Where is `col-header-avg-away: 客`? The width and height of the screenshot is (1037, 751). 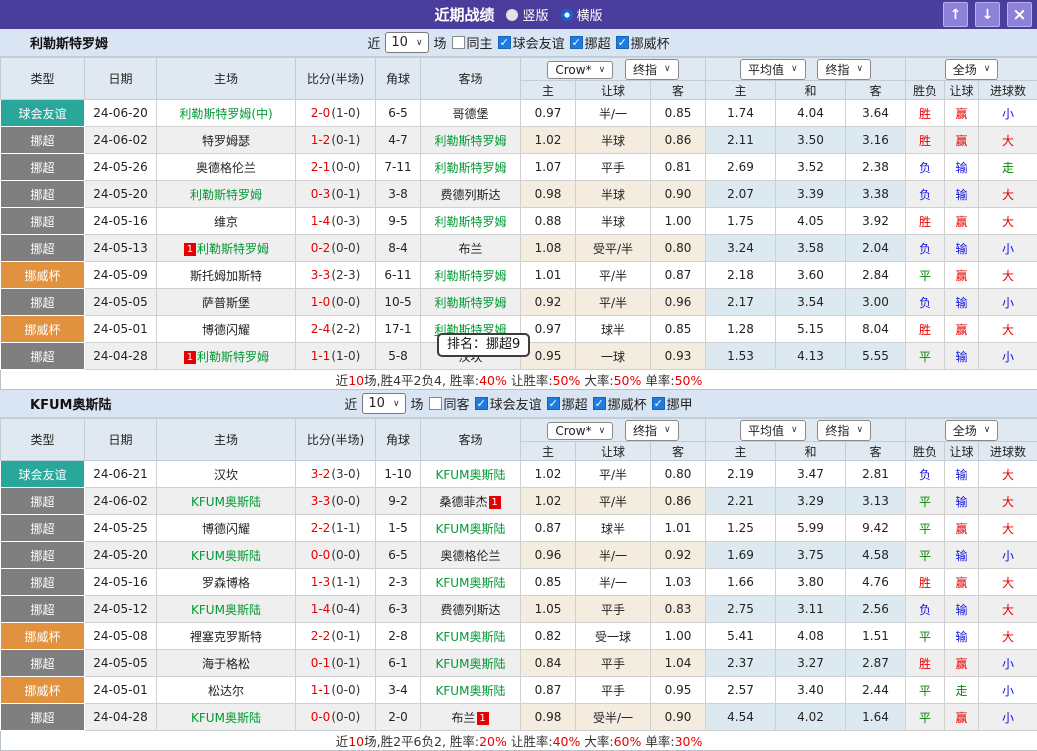 col-header-avg-away: 客 is located at coordinates (876, 451).